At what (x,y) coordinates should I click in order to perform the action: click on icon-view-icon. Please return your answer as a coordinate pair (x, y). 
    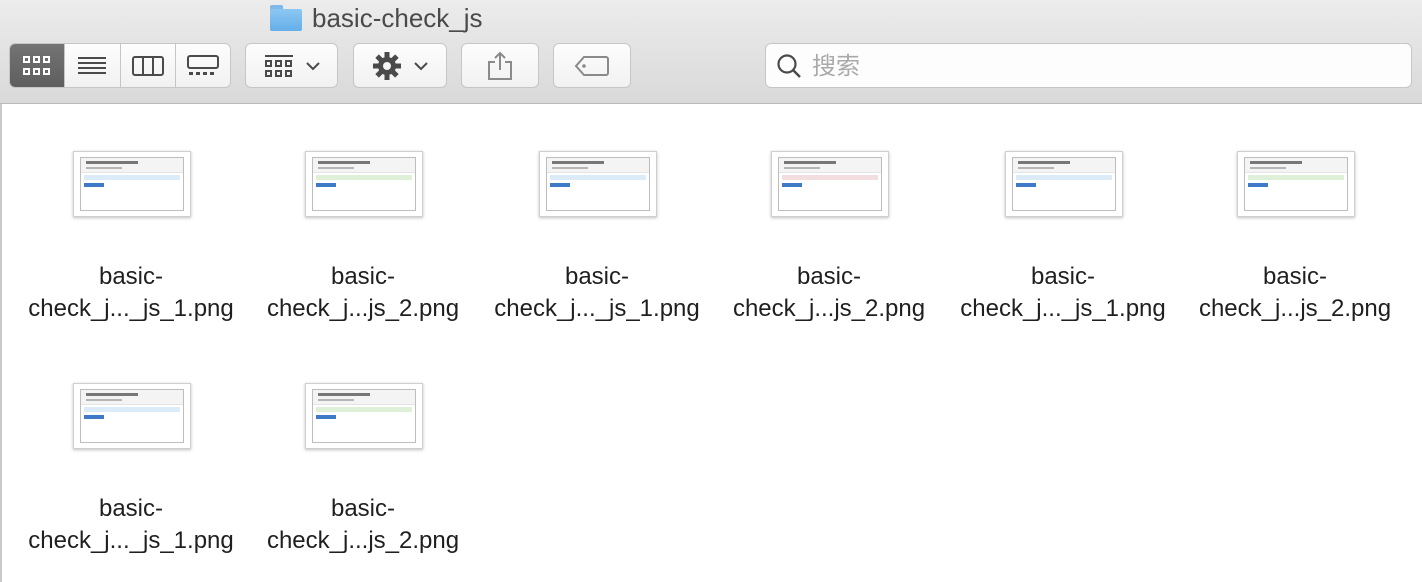
    Looking at the image, I should click on (37, 65).